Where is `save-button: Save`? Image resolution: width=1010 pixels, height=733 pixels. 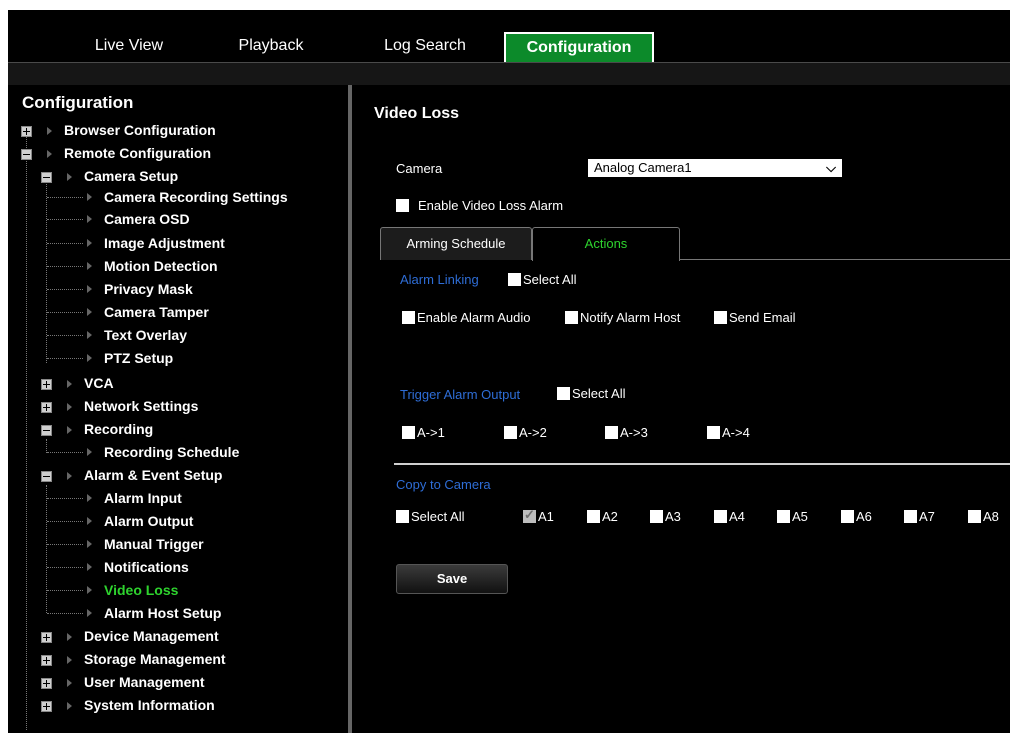 save-button: Save is located at coordinates (452, 579).